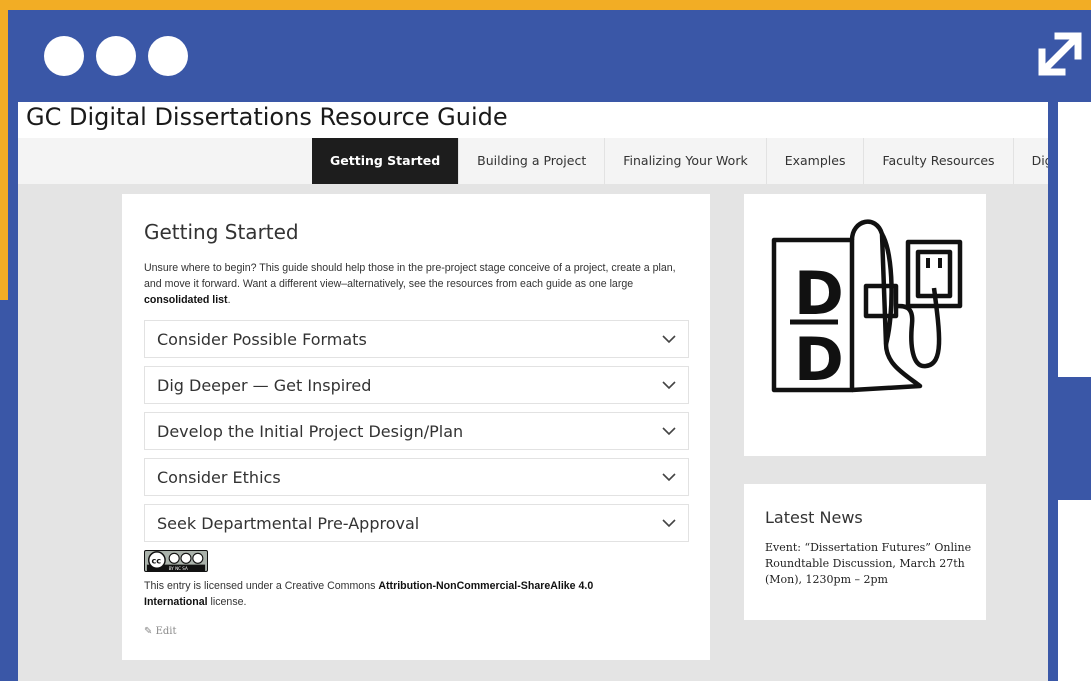  I want to click on news-title: Latest News, so click(814, 517).